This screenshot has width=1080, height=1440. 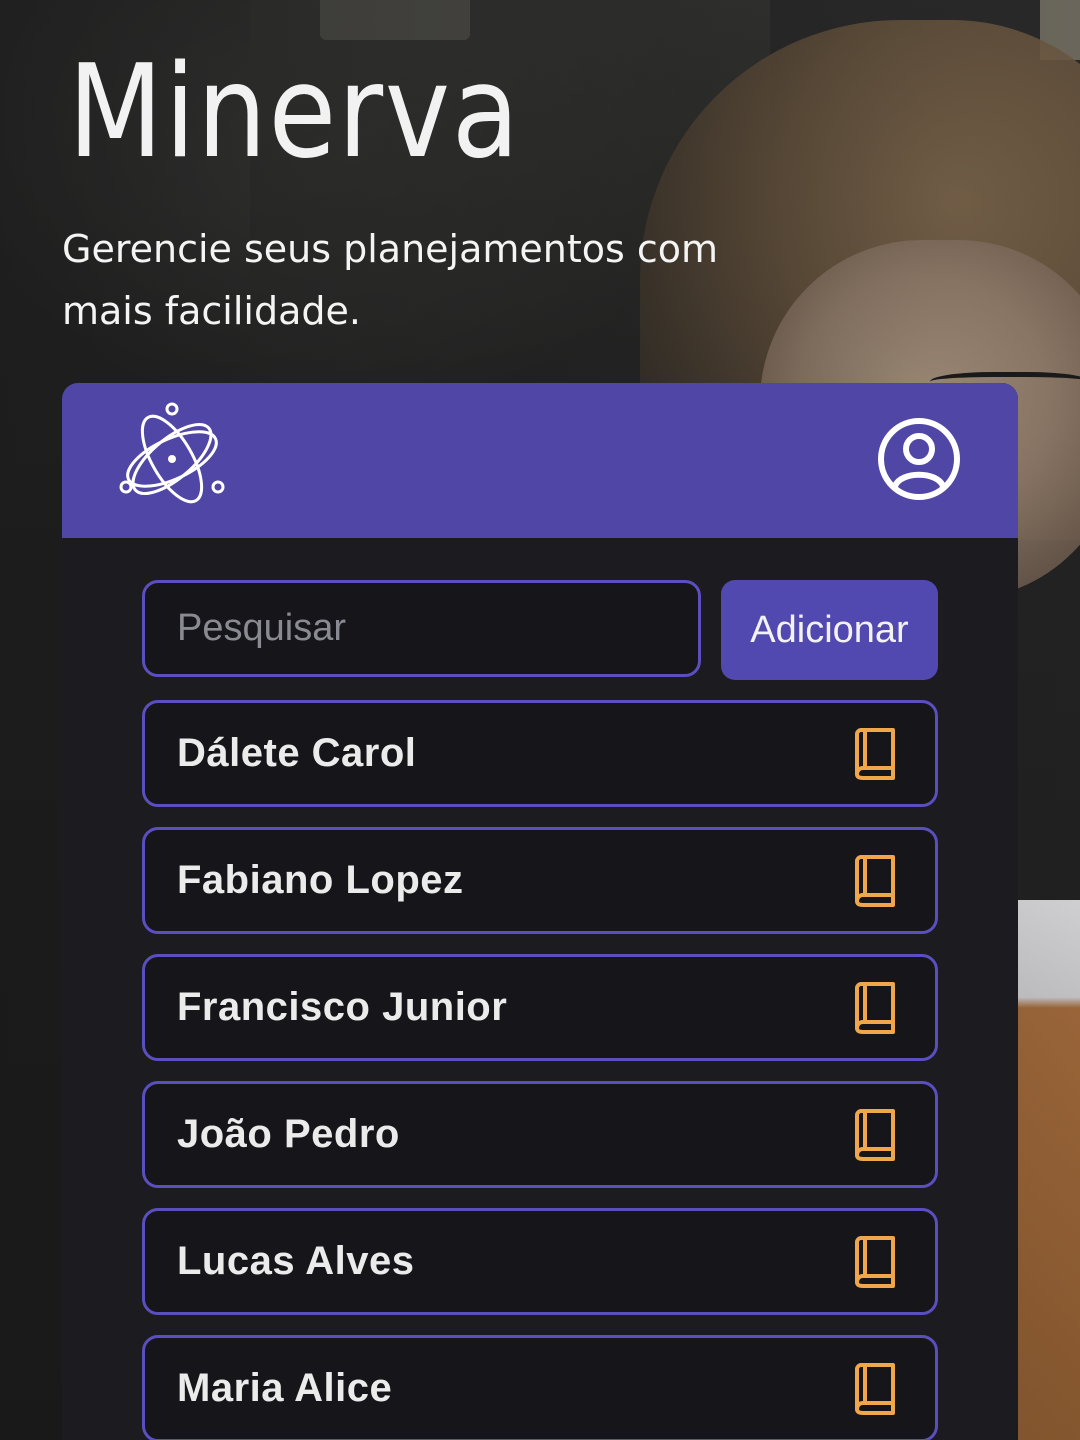 I want to click on list-item: Dálete Carol, so click(x=540, y=753).